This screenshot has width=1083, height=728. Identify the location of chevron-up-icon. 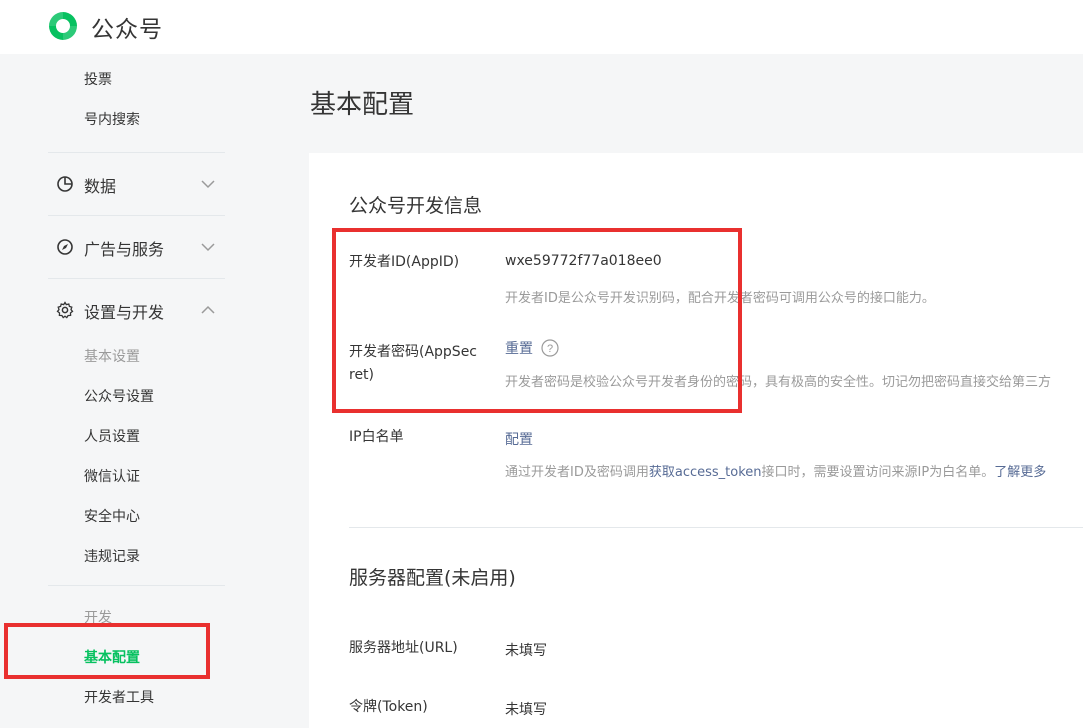
(208, 309).